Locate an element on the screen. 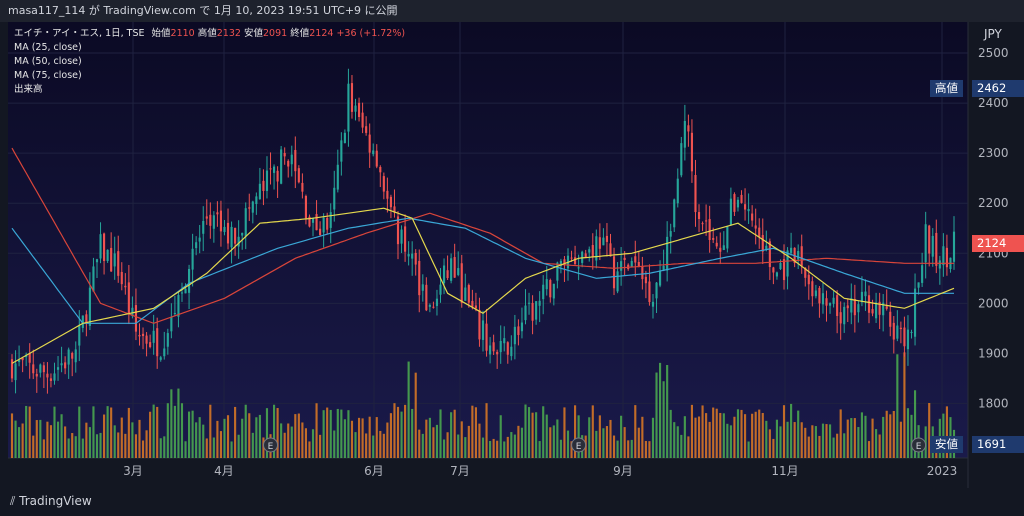  high-label-tag: 高値 is located at coordinates (946, 88).